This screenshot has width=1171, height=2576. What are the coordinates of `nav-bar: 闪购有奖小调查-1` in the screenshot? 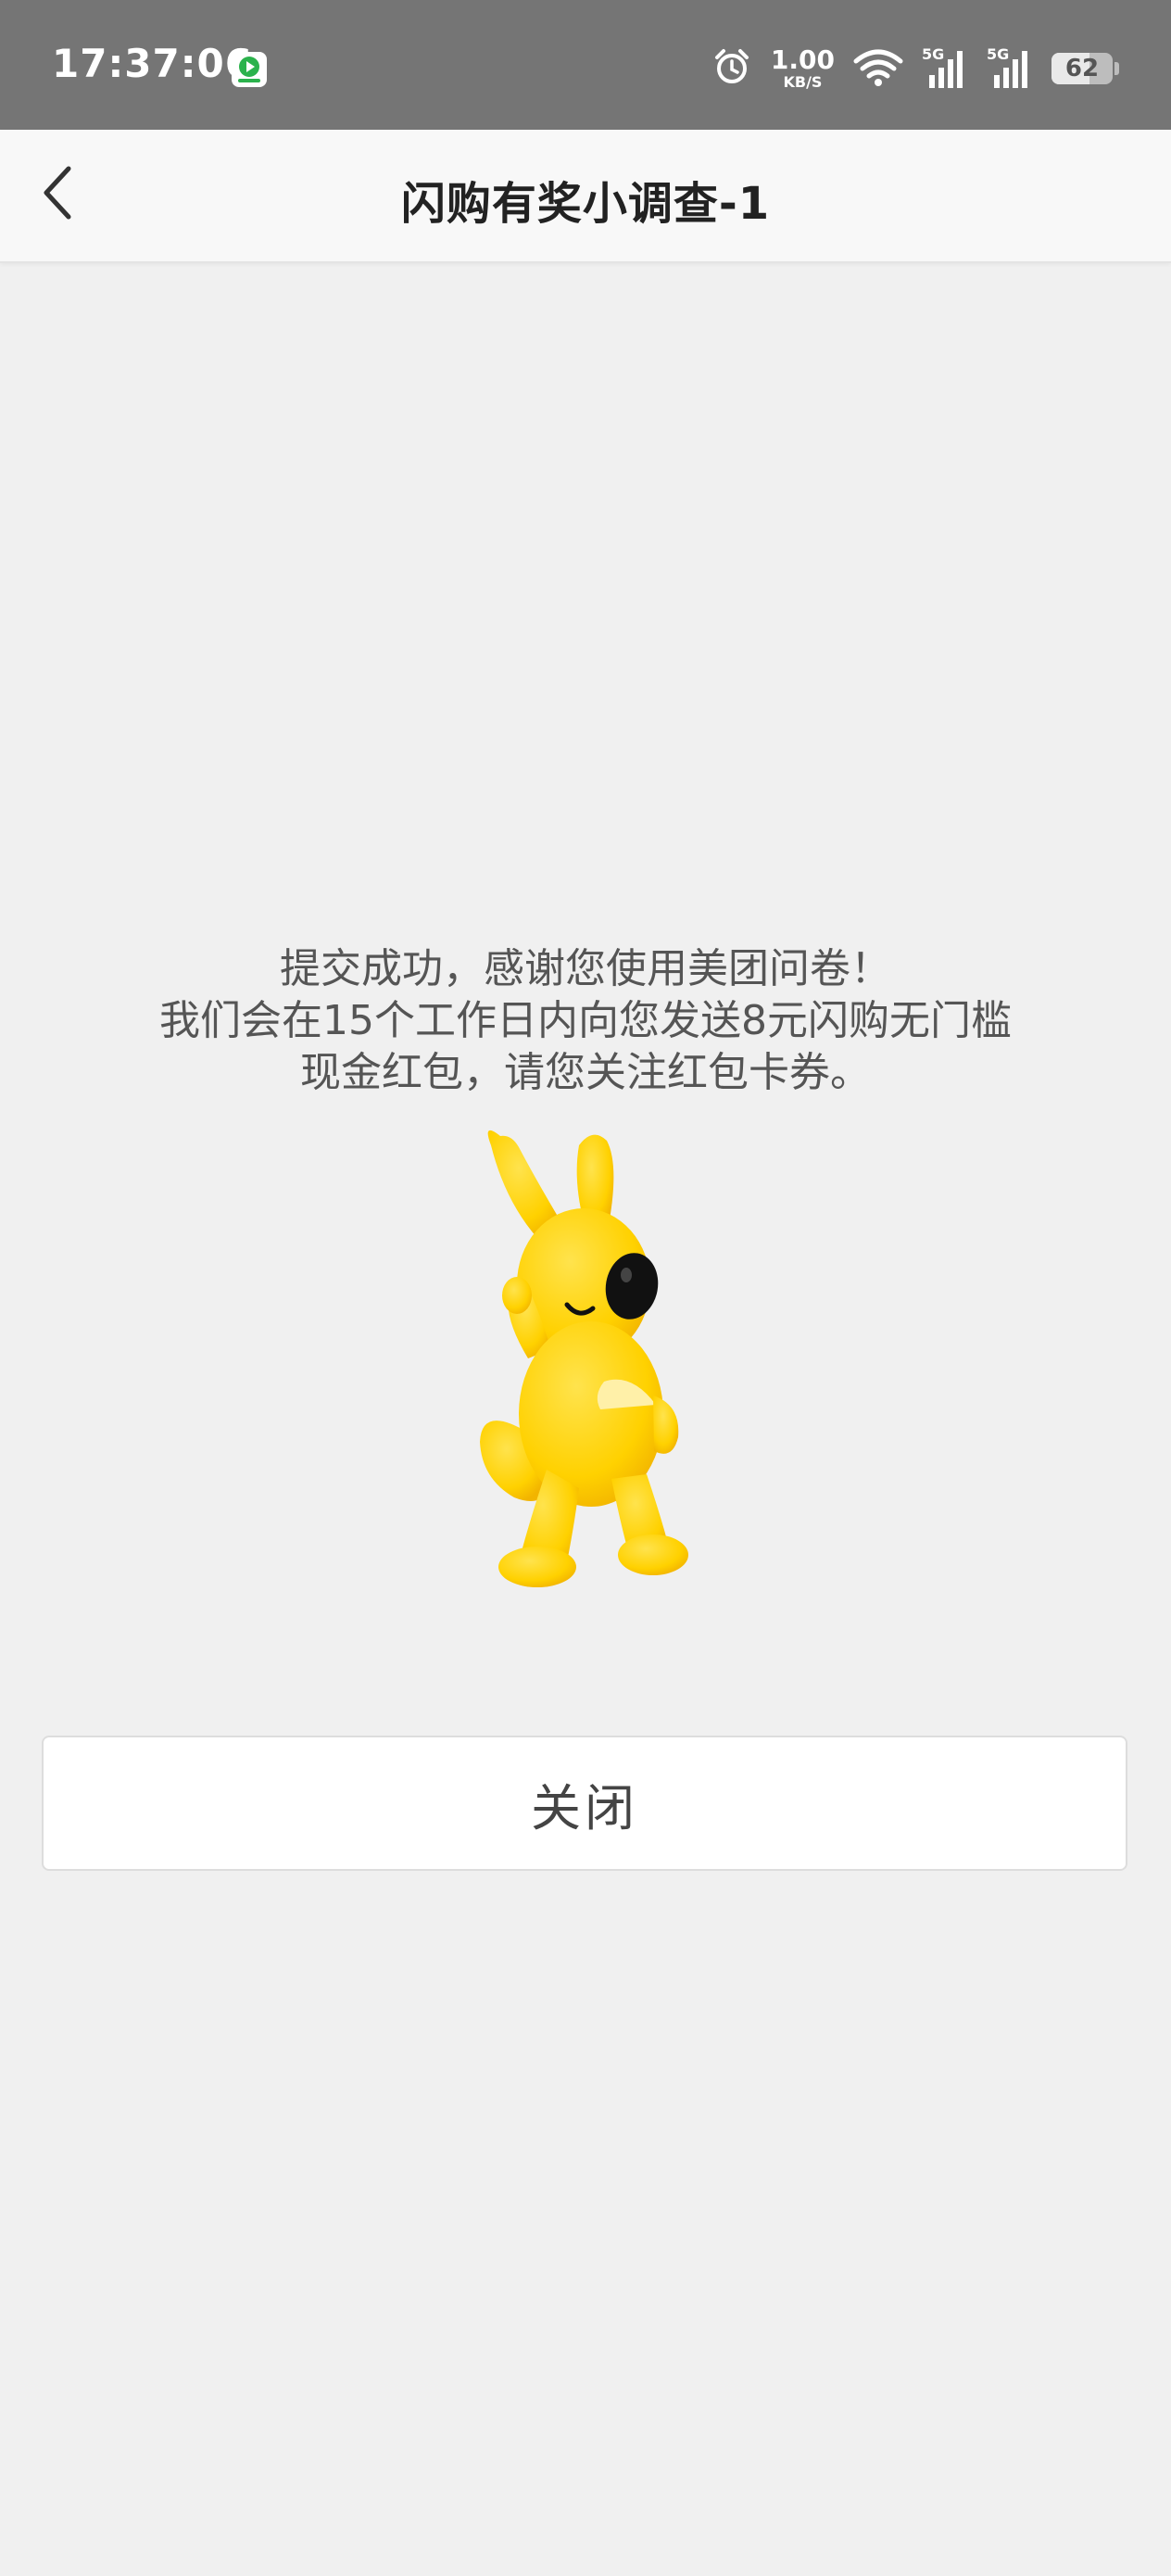 It's located at (585, 197).